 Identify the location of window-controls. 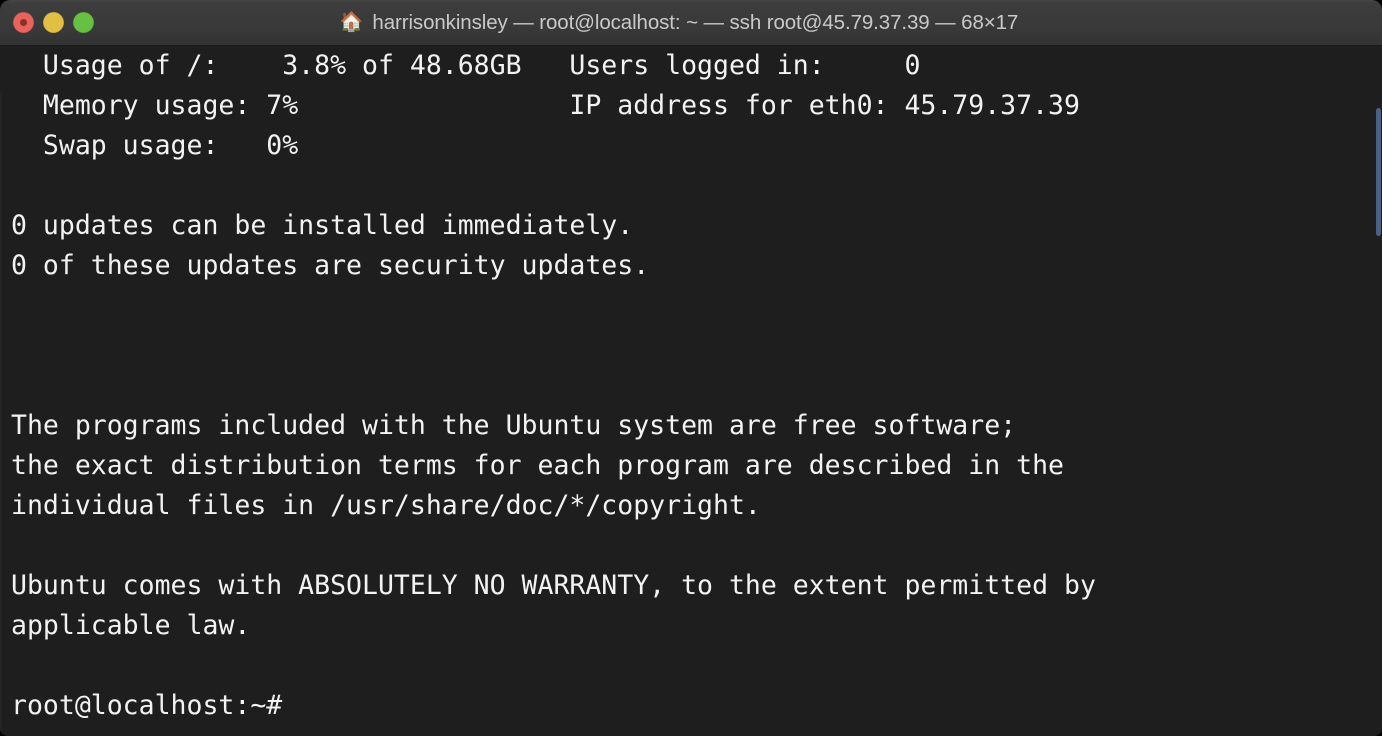
(53, 22).